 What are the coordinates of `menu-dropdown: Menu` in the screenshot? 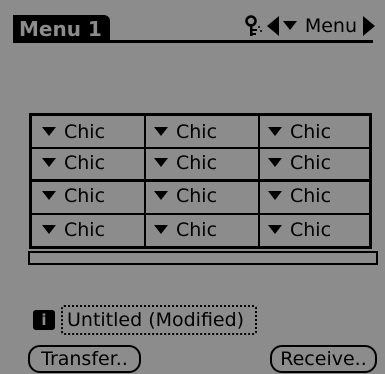 It's located at (331, 26).